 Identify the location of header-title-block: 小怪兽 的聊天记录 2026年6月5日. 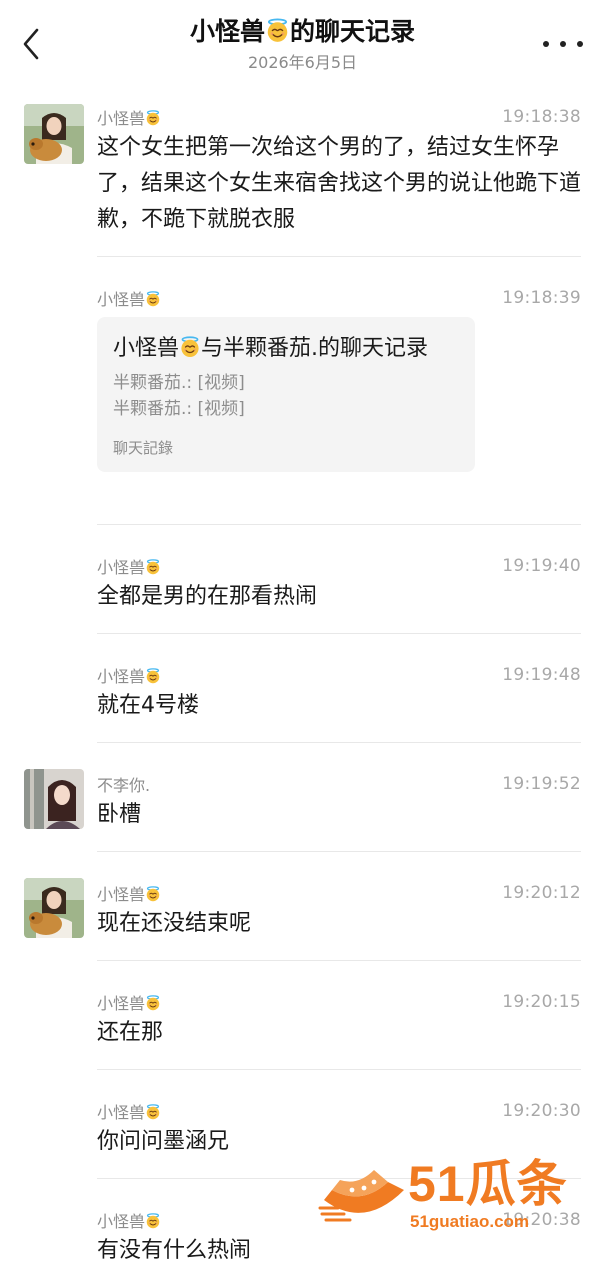
(302, 44).